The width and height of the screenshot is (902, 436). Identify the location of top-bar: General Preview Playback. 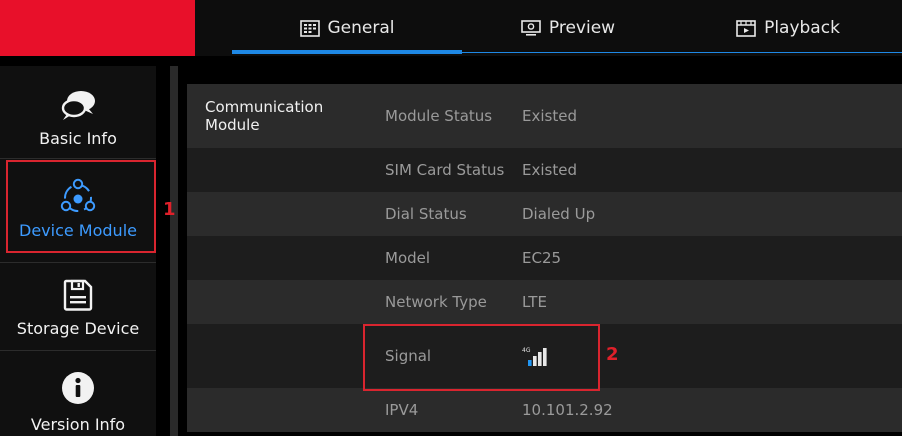
(451, 28).